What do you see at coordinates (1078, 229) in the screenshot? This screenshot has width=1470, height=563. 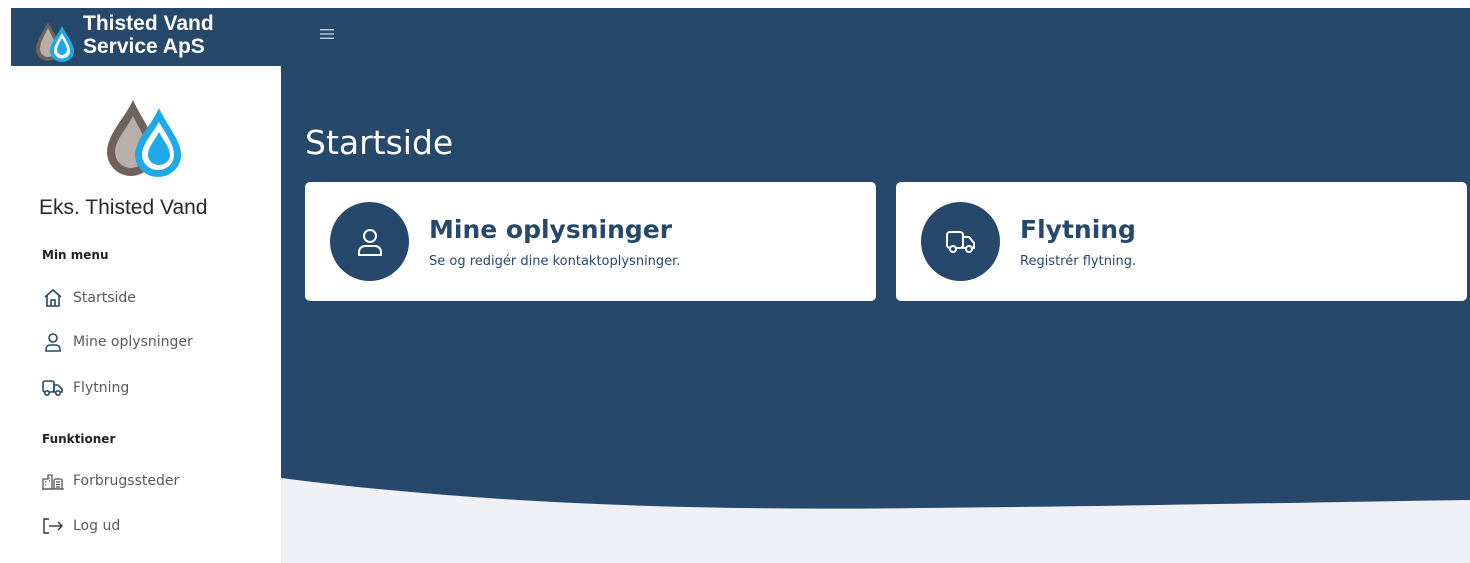 I see `card-title: Flytning` at bounding box center [1078, 229].